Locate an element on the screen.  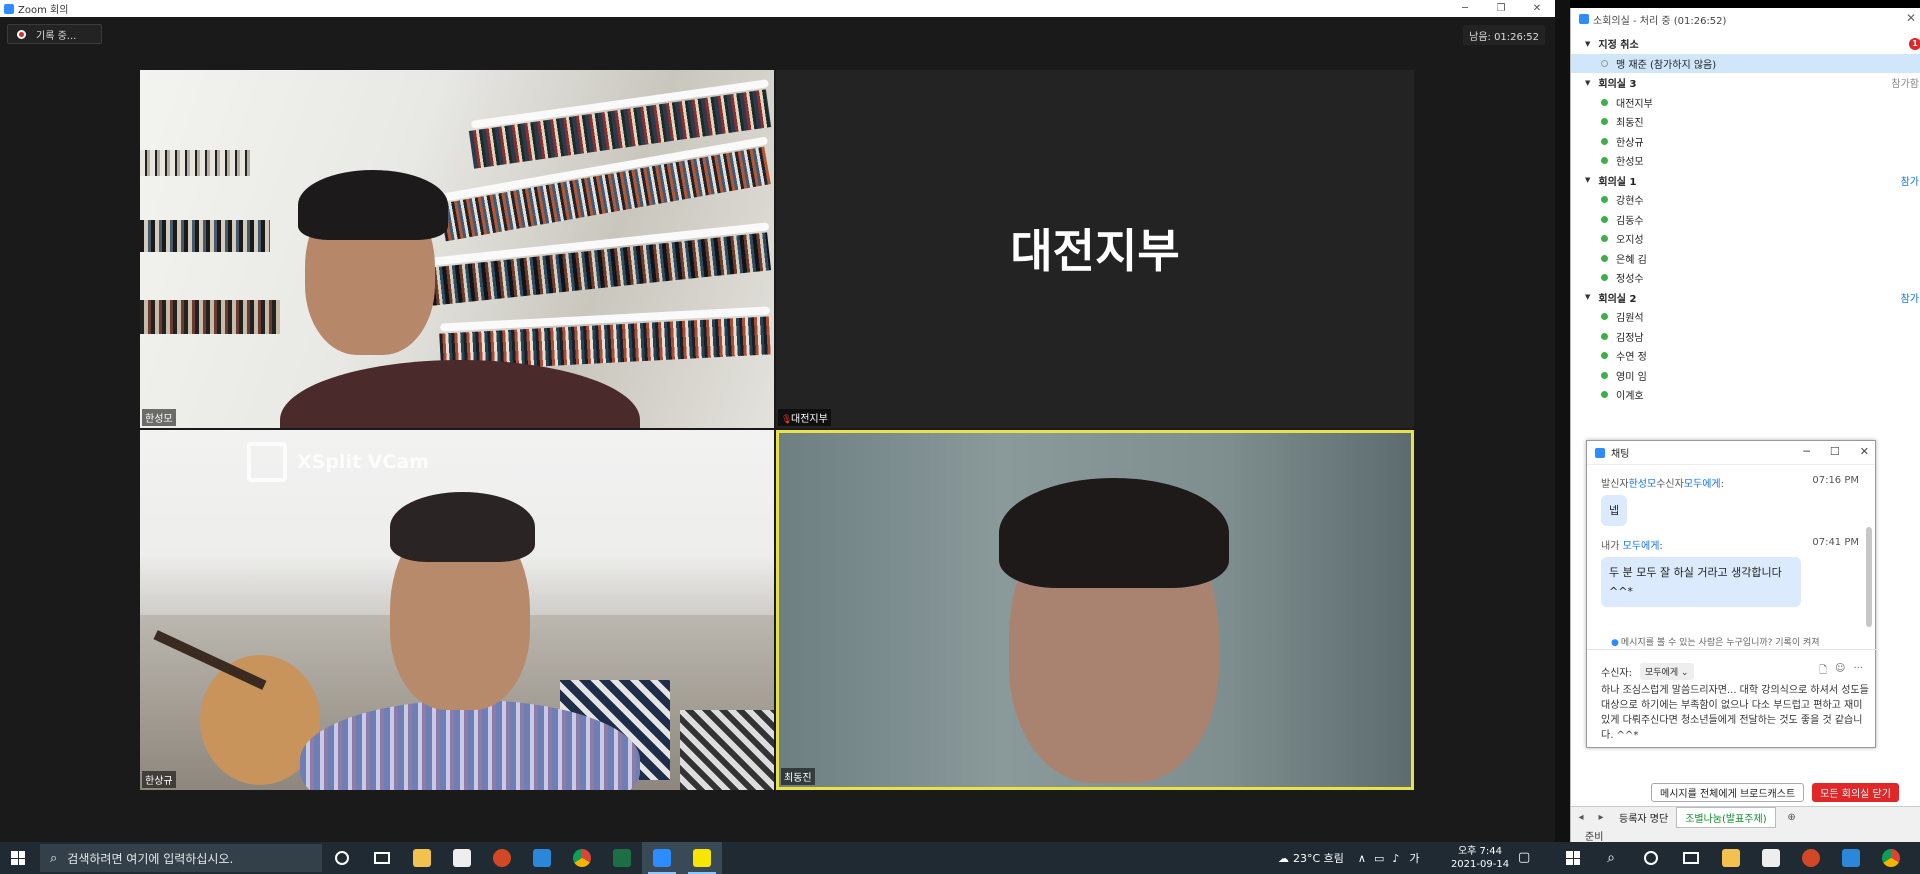
video-tile: 한성모 is located at coordinates (457, 249).